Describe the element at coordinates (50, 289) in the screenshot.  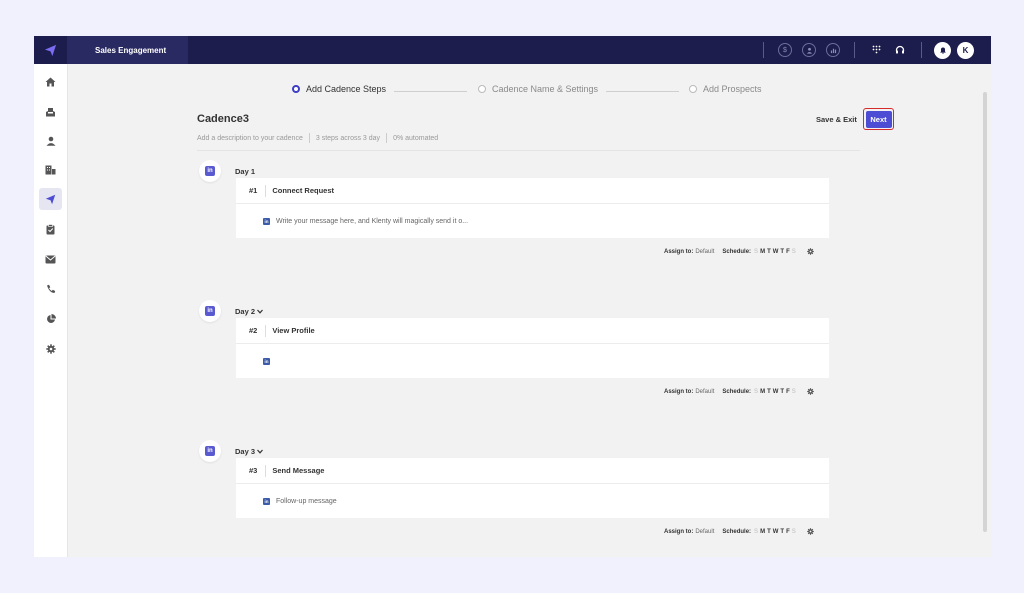
I see `sidebar-item-calls` at that location.